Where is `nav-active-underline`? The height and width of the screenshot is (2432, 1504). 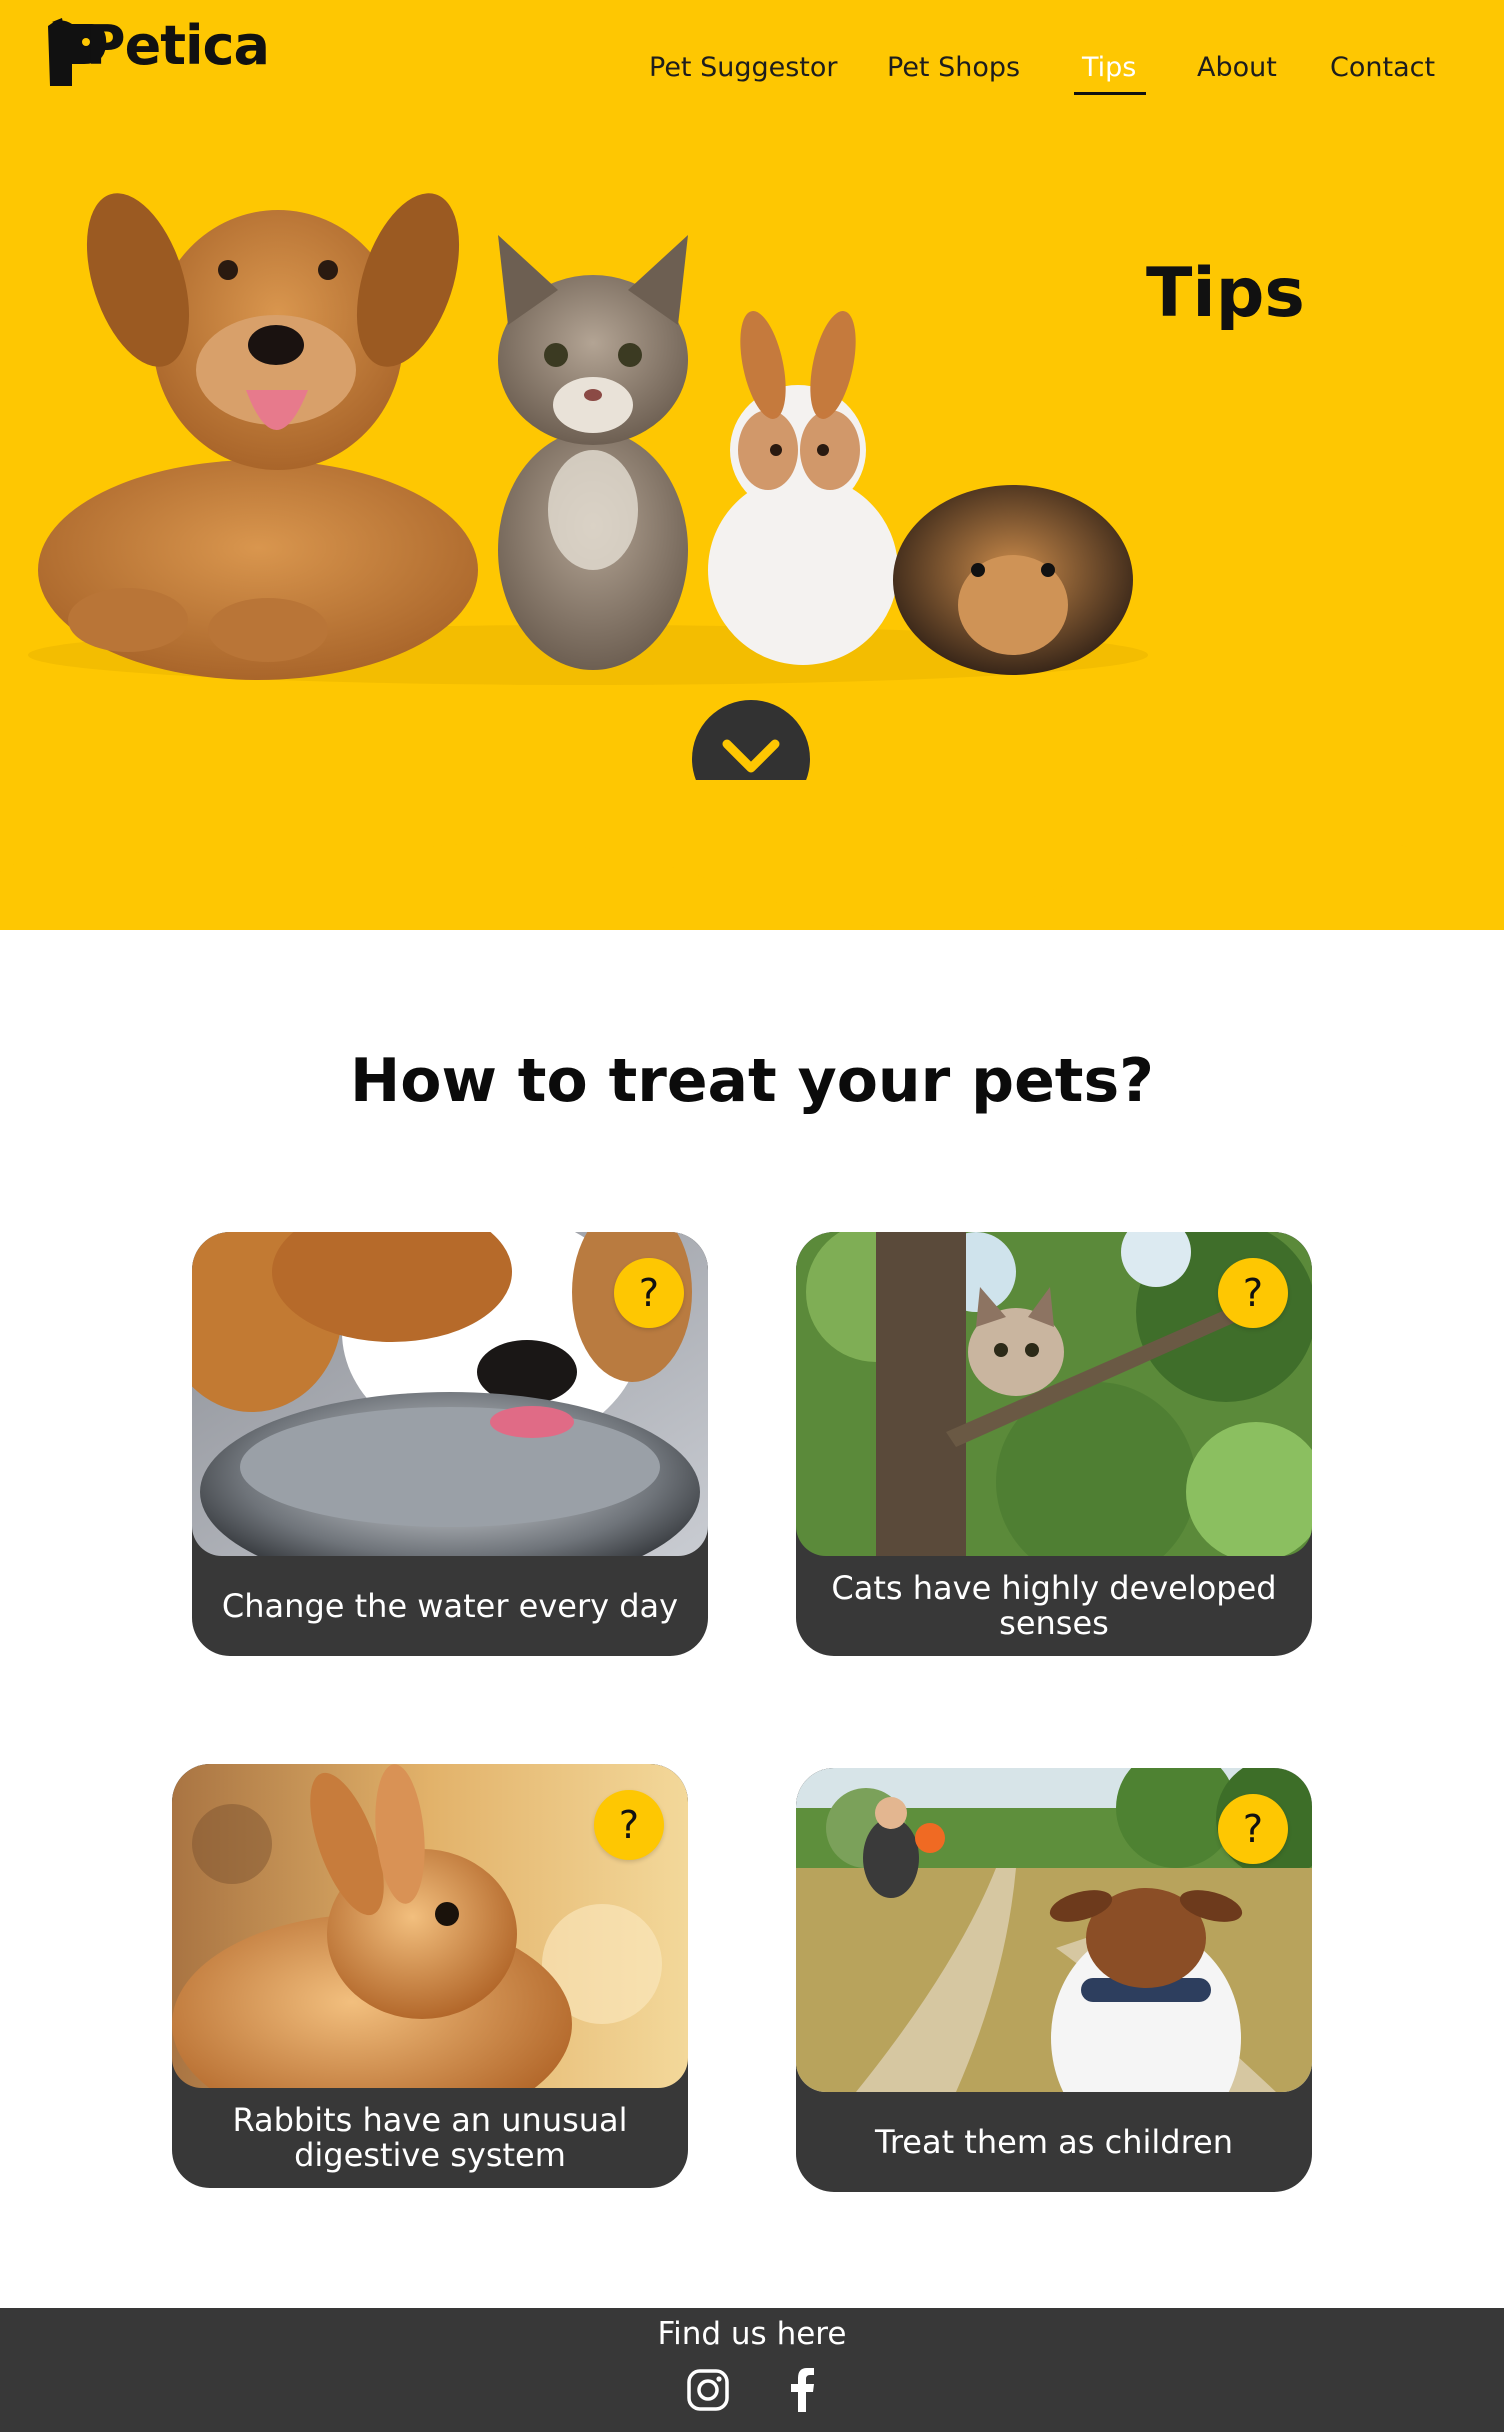
nav-active-underline is located at coordinates (1110, 93).